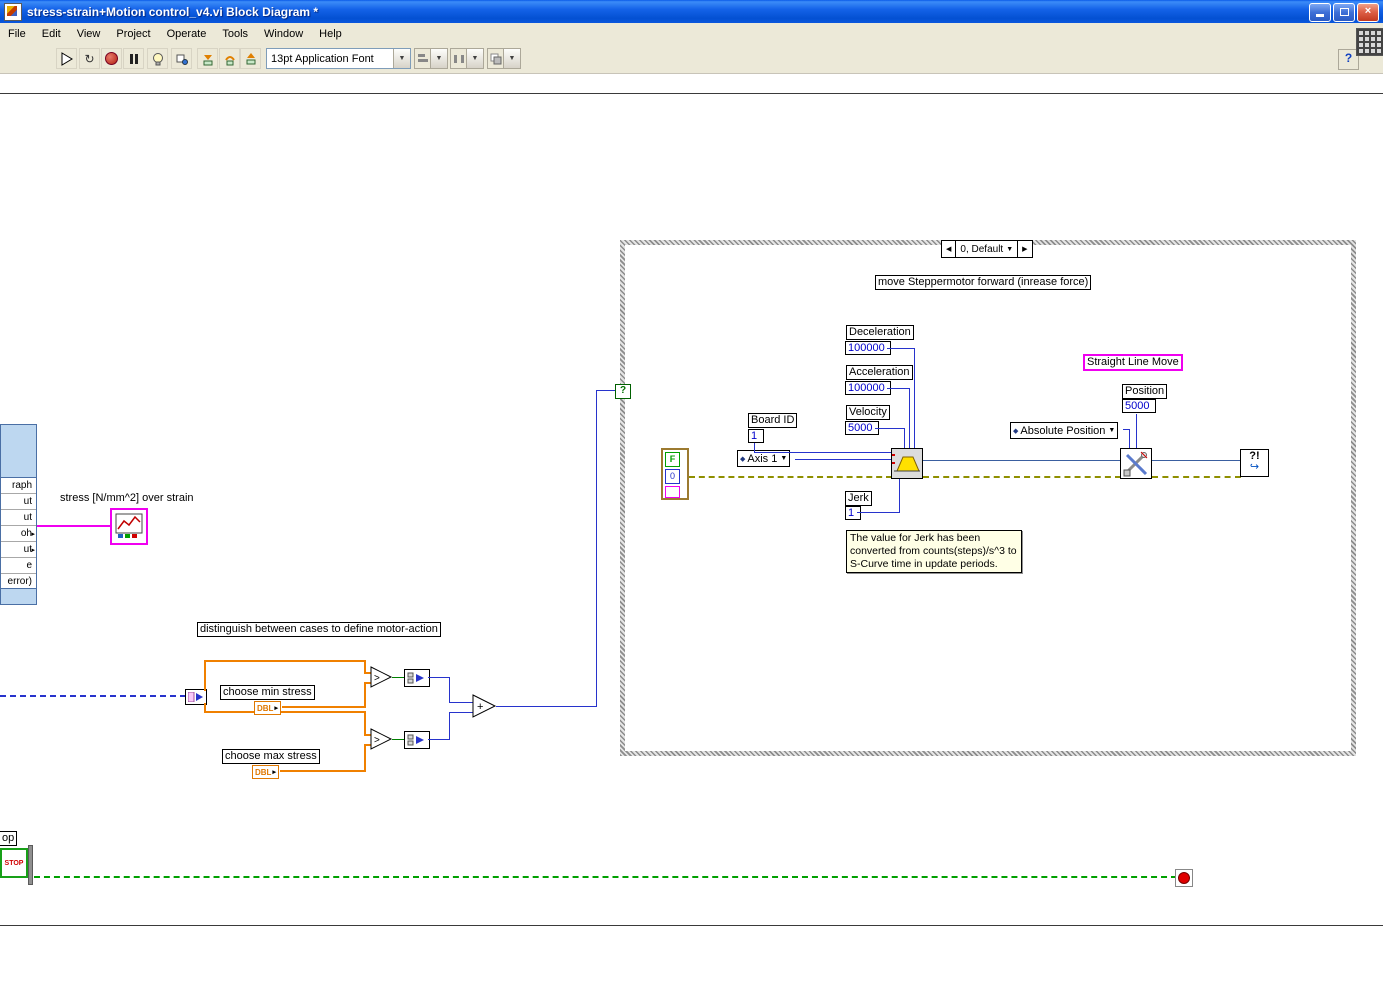 The image size is (1383, 987). I want to click on load-velocity-vi, so click(907, 463).